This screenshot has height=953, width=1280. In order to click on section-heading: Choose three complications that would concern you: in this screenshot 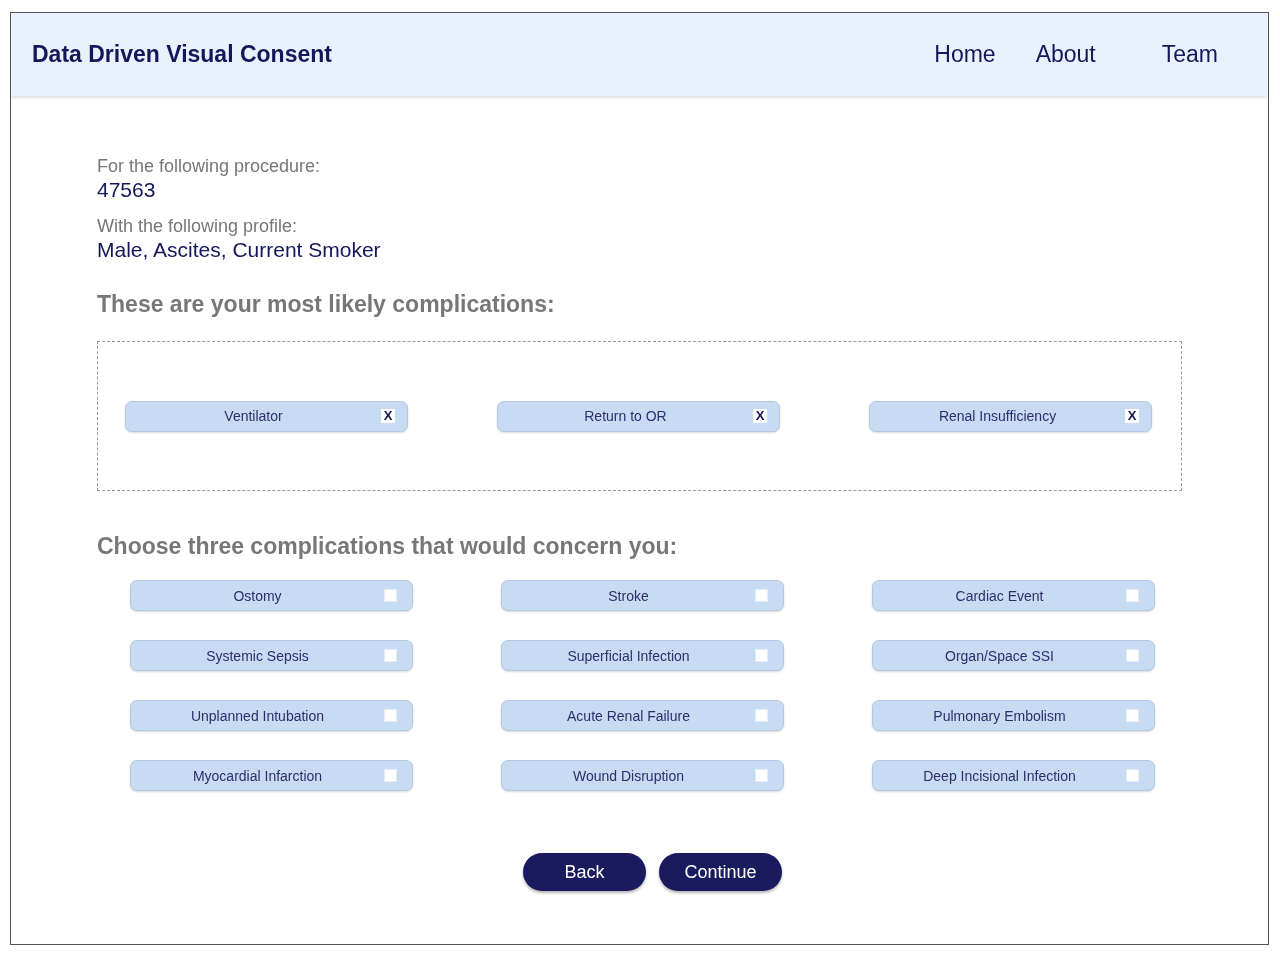, I will do `click(388, 546)`.